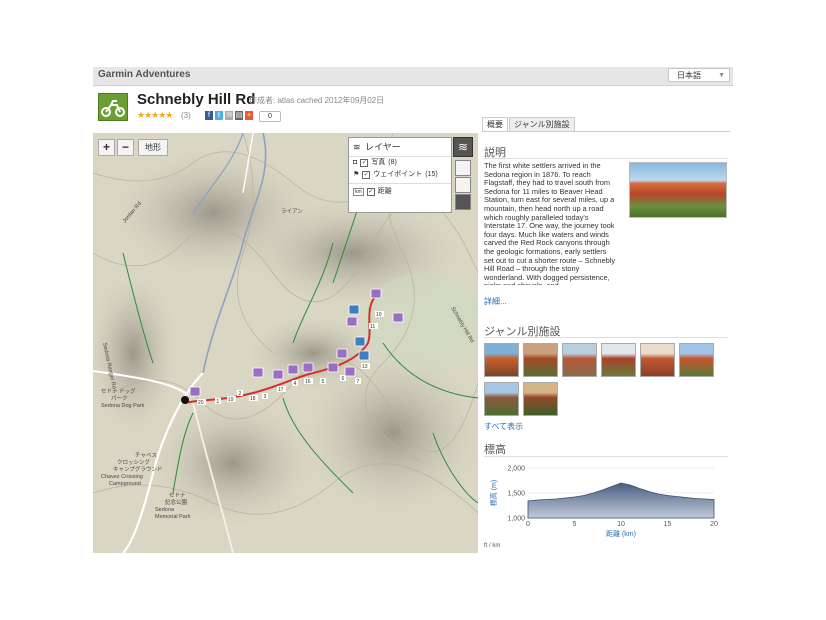  What do you see at coordinates (113, 107) in the screenshot?
I see `motorcycle-activity-icon` at bounding box center [113, 107].